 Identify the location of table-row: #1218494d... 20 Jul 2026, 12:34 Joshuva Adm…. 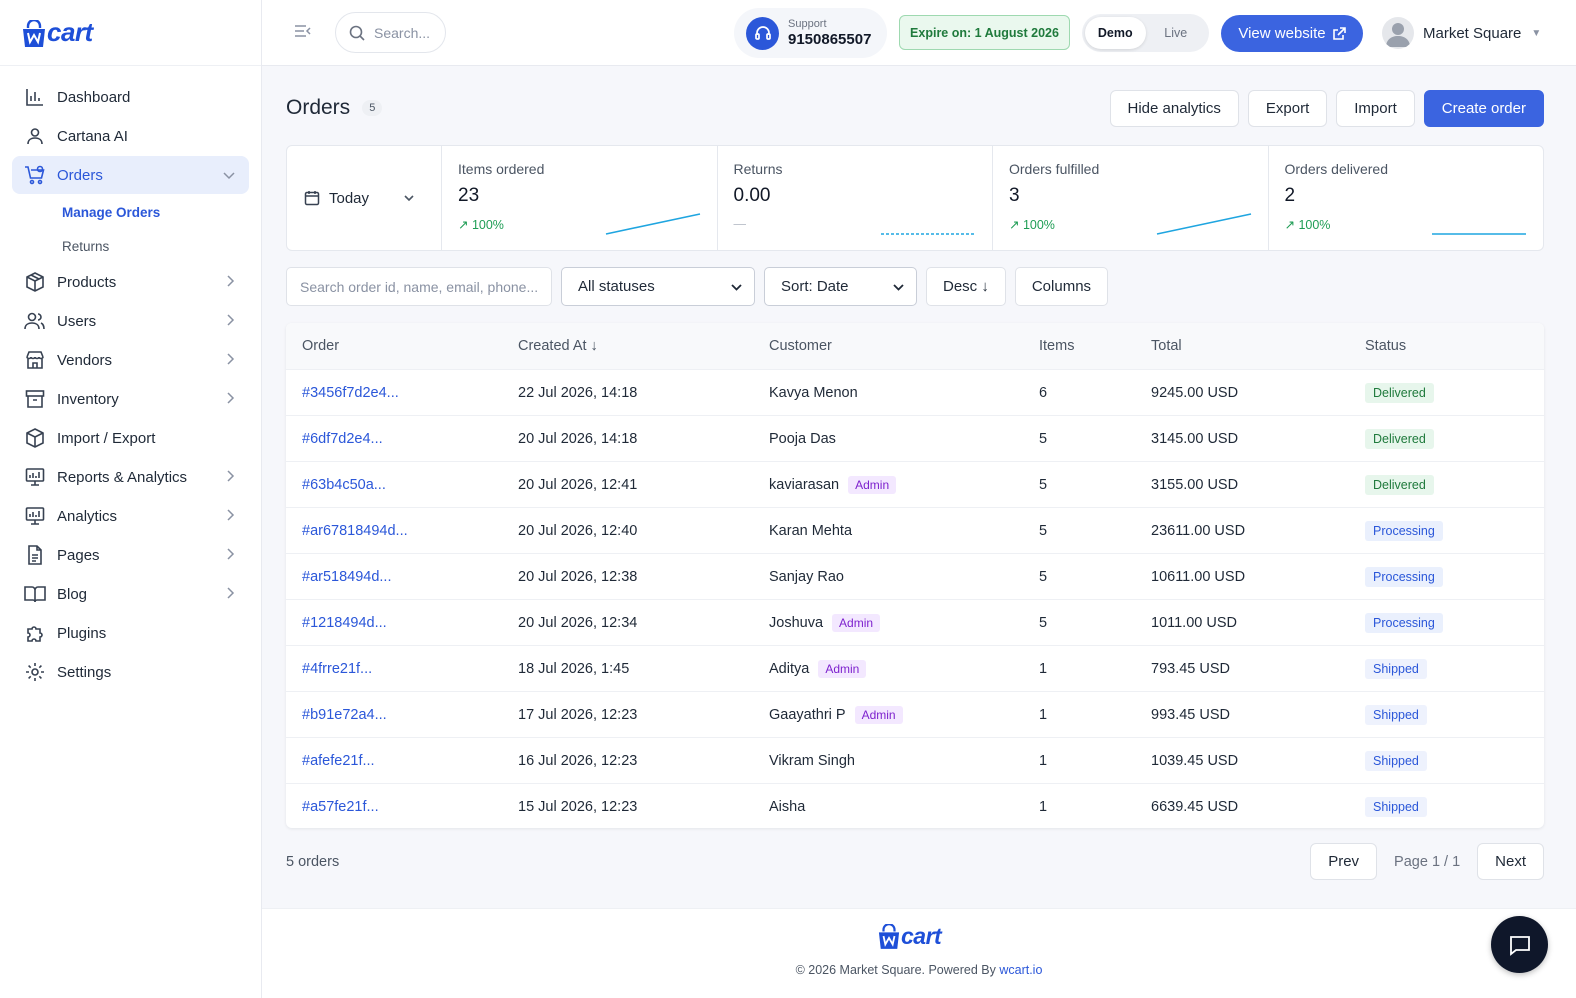
(915, 622).